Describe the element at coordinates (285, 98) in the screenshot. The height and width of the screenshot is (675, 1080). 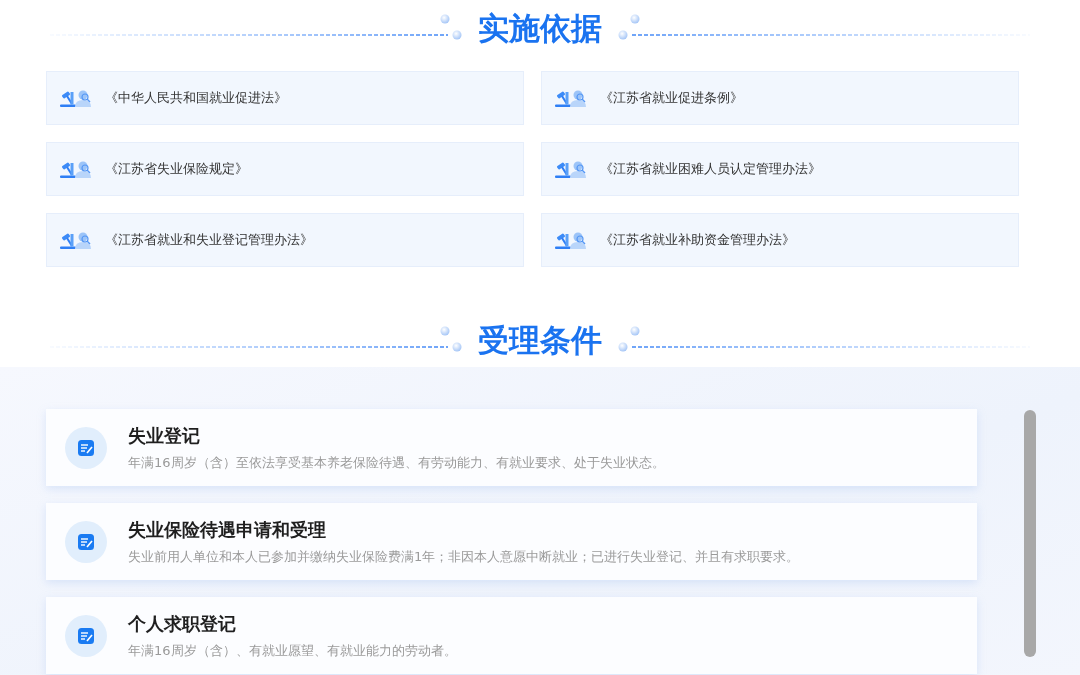
I see `law-document-link: 《中华人民共和国就业促进法》` at that location.